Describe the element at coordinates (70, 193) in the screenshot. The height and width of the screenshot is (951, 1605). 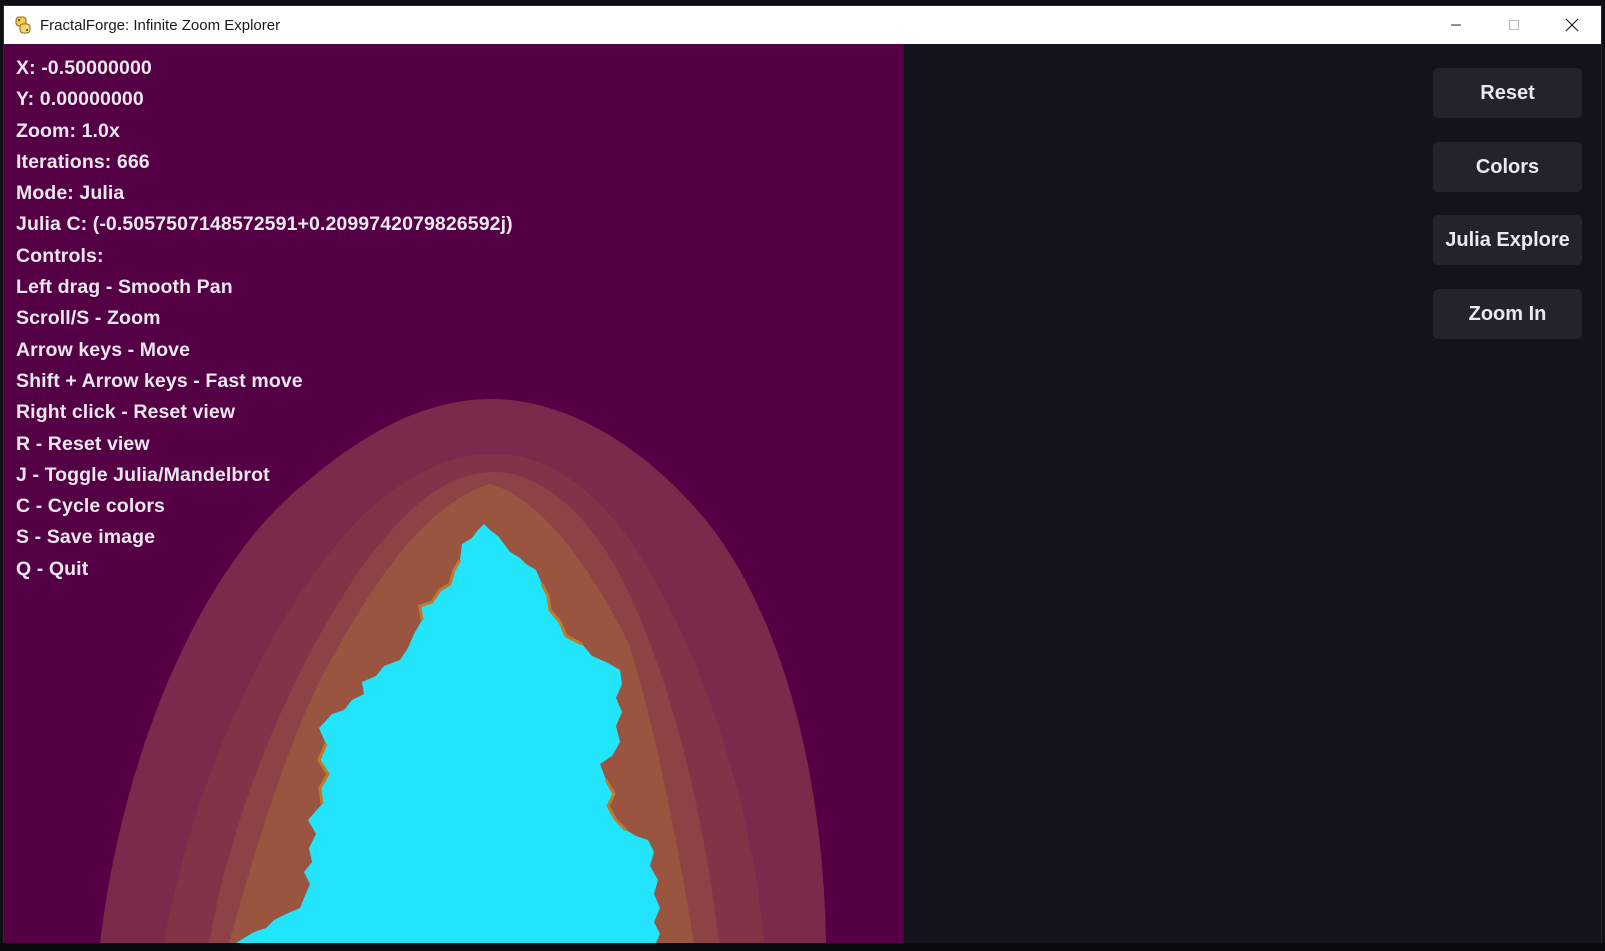
I see `fractal-mode: Mode: Julia` at that location.